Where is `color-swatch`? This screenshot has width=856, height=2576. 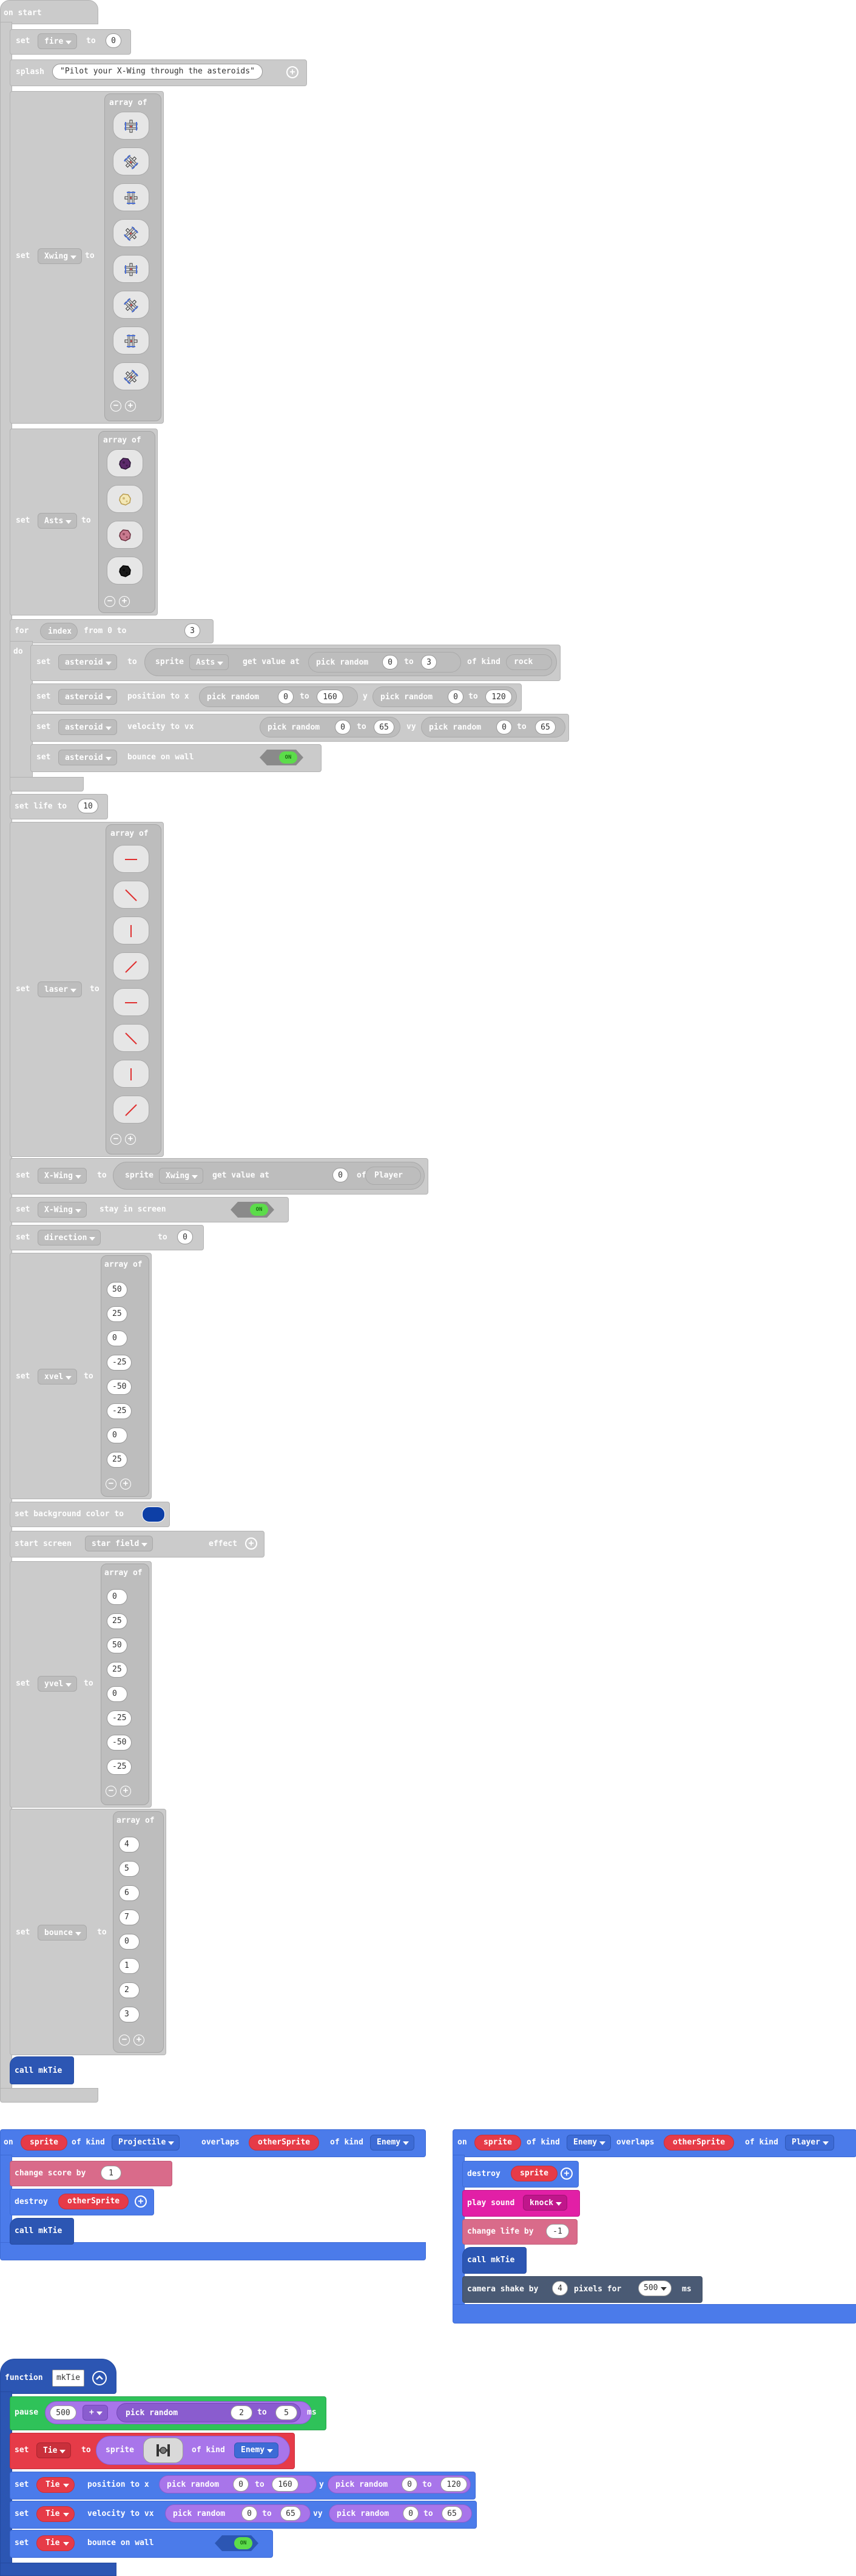 color-swatch is located at coordinates (154, 1515).